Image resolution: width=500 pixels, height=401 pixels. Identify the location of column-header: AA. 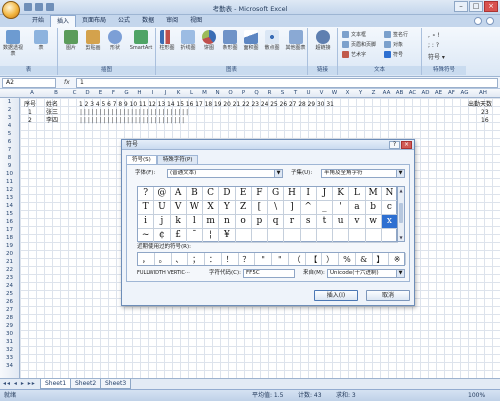
(386, 93).